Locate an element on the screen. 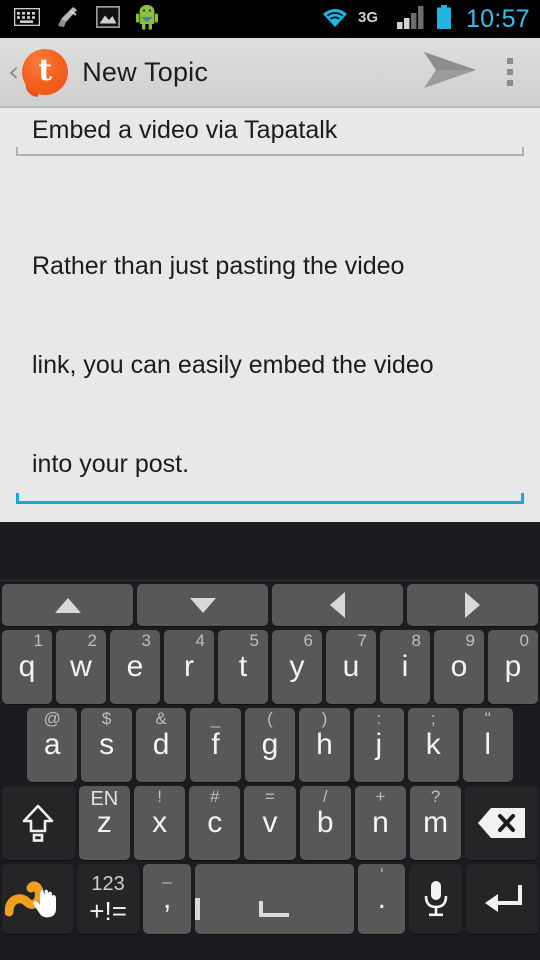 This screenshot has height=960, width=540. enter-arrow-icon is located at coordinates (502, 899).